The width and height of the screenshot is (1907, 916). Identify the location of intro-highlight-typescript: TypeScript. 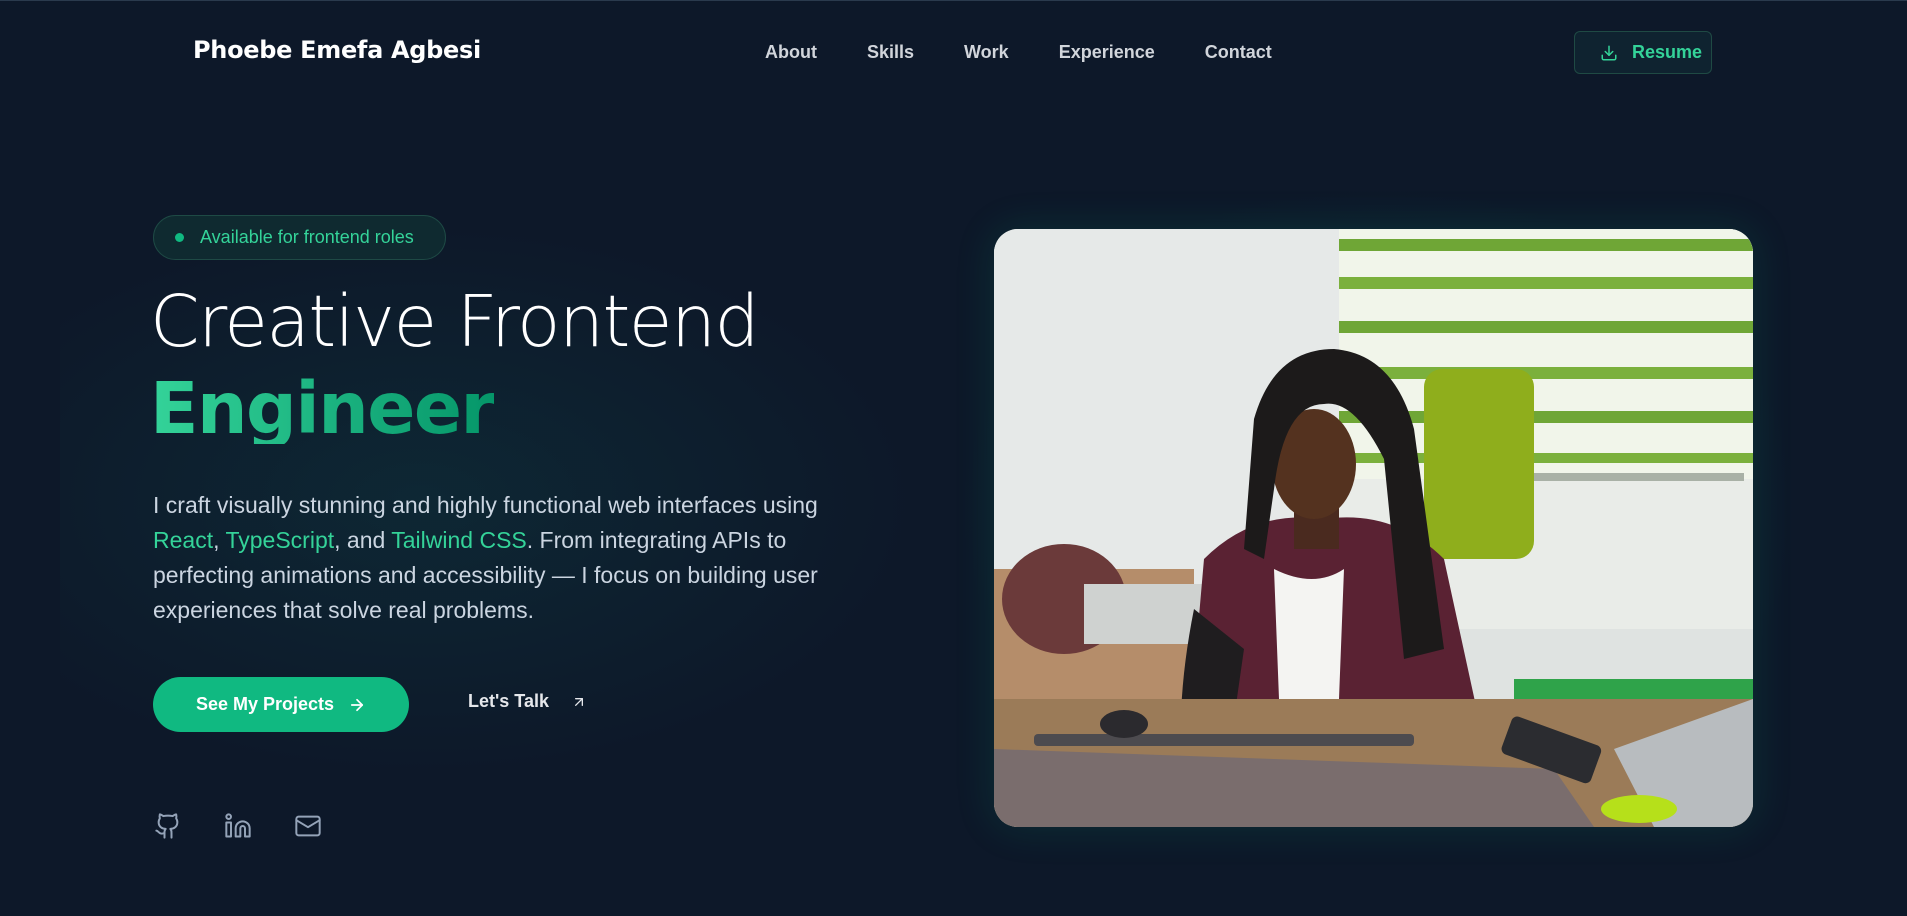
(280, 540).